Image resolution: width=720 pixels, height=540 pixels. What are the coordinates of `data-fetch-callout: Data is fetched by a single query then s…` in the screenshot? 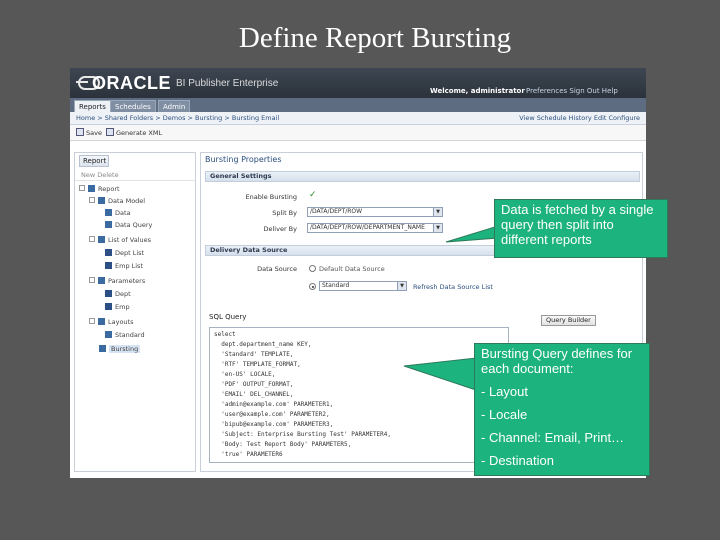 It's located at (581, 228).